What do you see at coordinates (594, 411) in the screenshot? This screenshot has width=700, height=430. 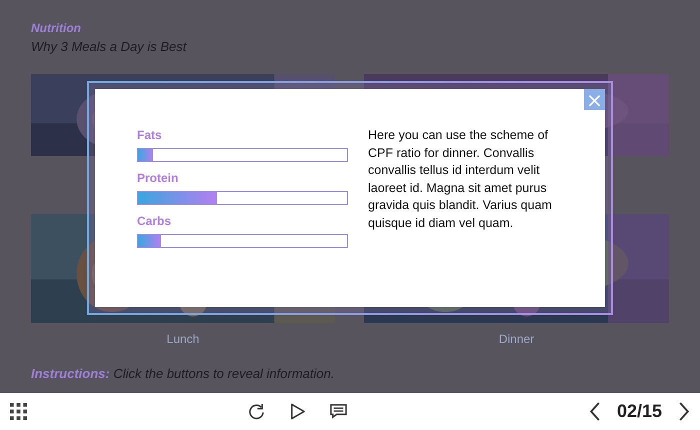 I see `previous-icon` at bounding box center [594, 411].